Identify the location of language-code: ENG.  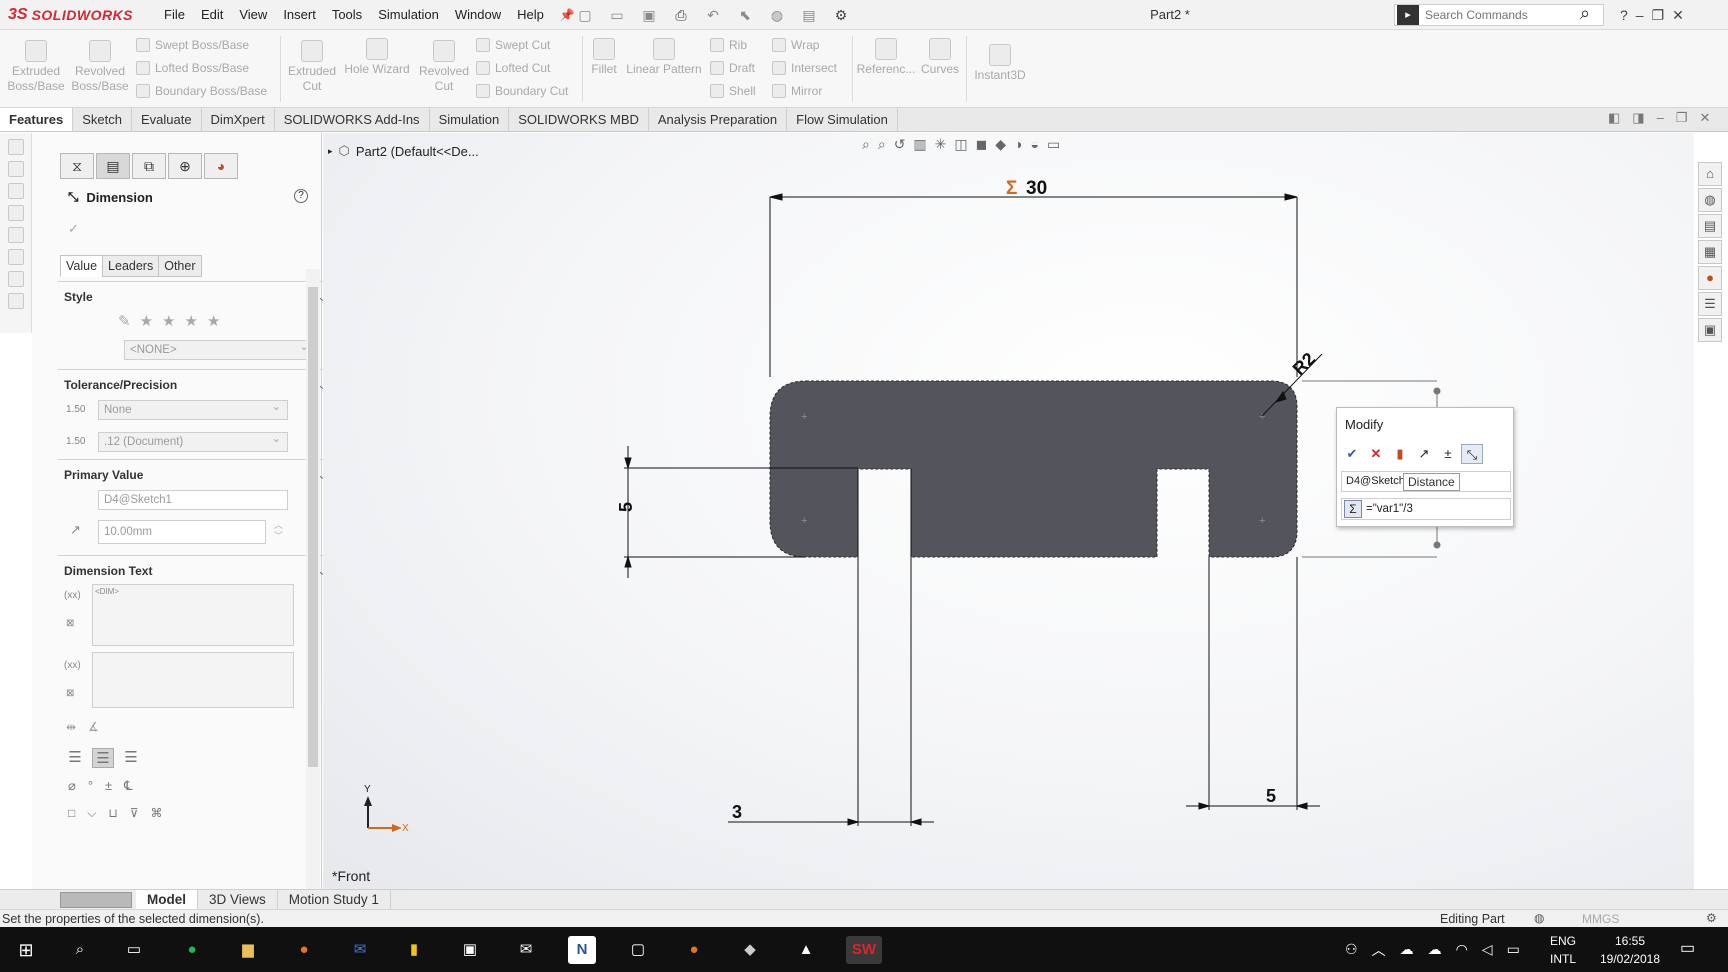
(1563, 941).